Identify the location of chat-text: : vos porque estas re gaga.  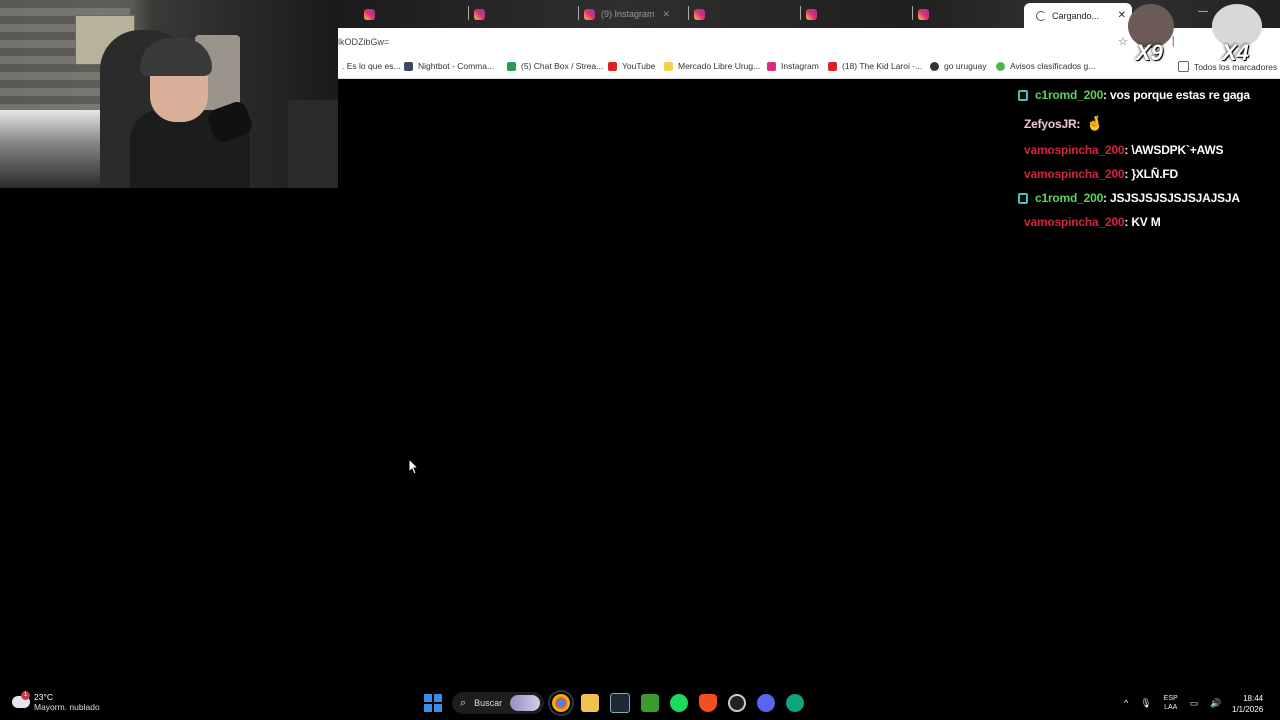
(1176, 95).